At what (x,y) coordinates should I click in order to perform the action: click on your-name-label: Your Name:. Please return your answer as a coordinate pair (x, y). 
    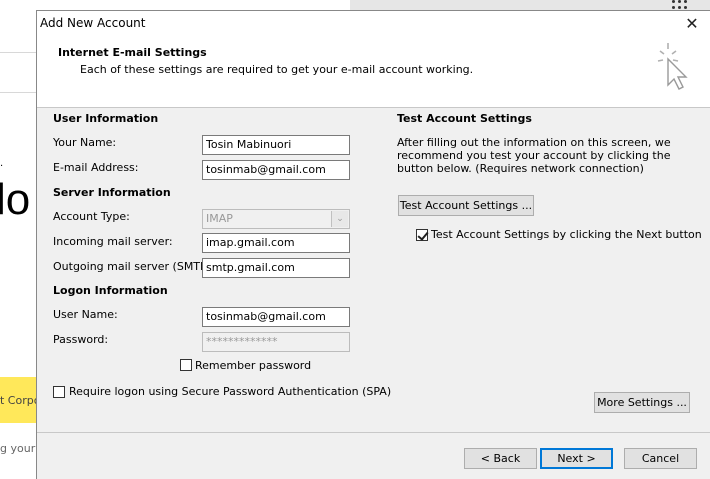
    Looking at the image, I should click on (85, 142).